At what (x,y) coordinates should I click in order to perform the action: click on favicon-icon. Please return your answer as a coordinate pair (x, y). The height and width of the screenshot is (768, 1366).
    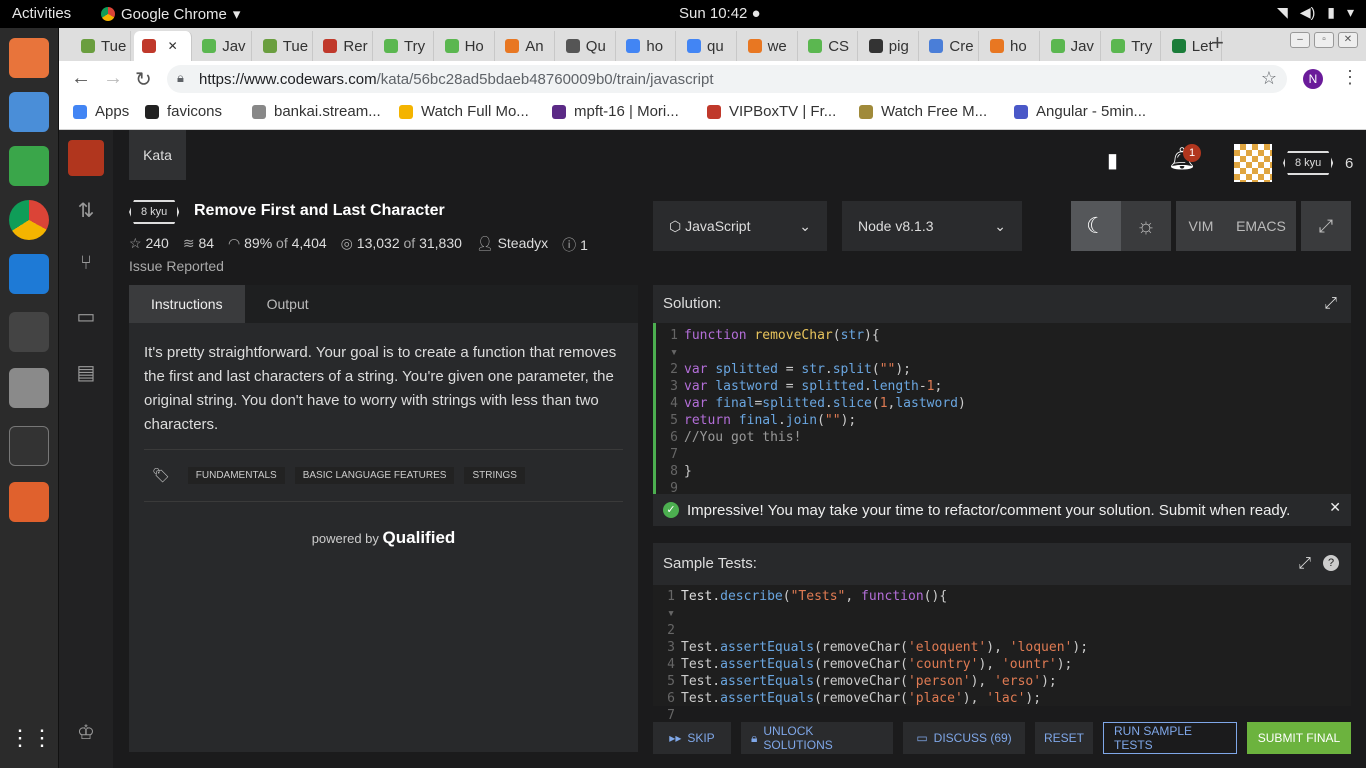
    Looking at the image, I should click on (1118, 46).